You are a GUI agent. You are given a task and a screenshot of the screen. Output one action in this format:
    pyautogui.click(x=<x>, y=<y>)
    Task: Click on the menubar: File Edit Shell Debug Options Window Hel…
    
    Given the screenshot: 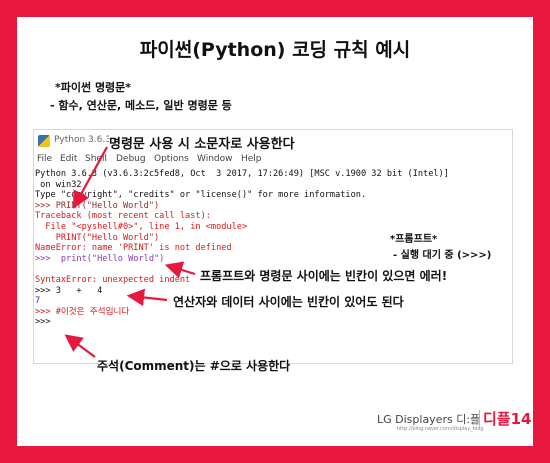 What is the action you would take?
    pyautogui.click(x=273, y=161)
    